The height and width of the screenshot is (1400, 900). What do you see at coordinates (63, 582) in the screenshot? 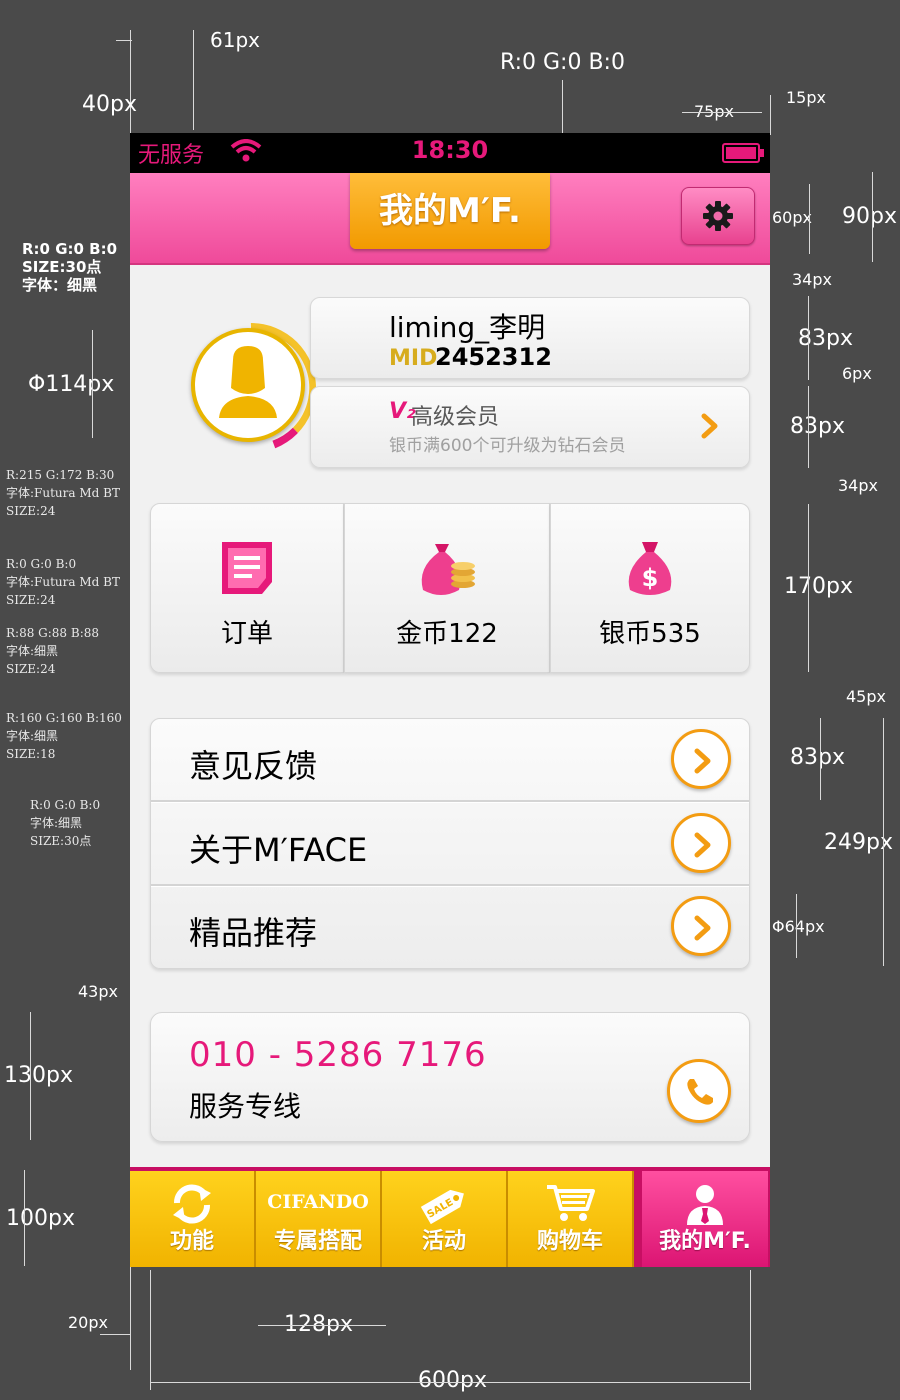
I see `spec-number: R:0 G:0 B:0 字体:Futura Md BT SIZE:24` at bounding box center [63, 582].